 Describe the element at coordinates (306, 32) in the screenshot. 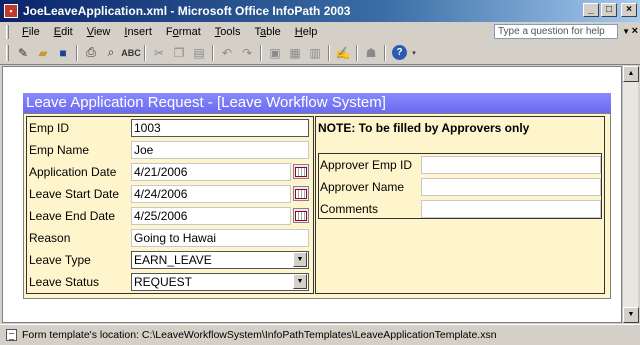

I see `menu-help: Help` at that location.